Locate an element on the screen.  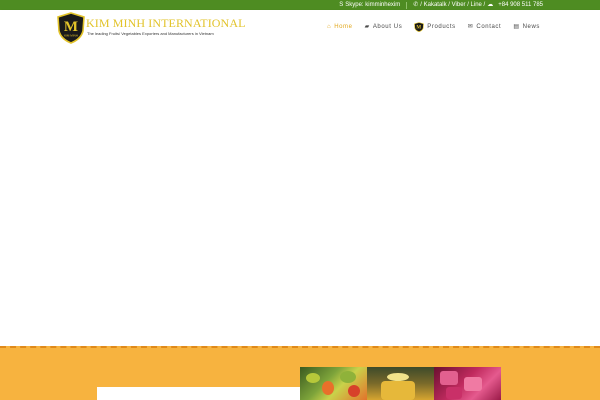
logo-badge-icon: M KIM MINH is located at coordinates (71, 28).